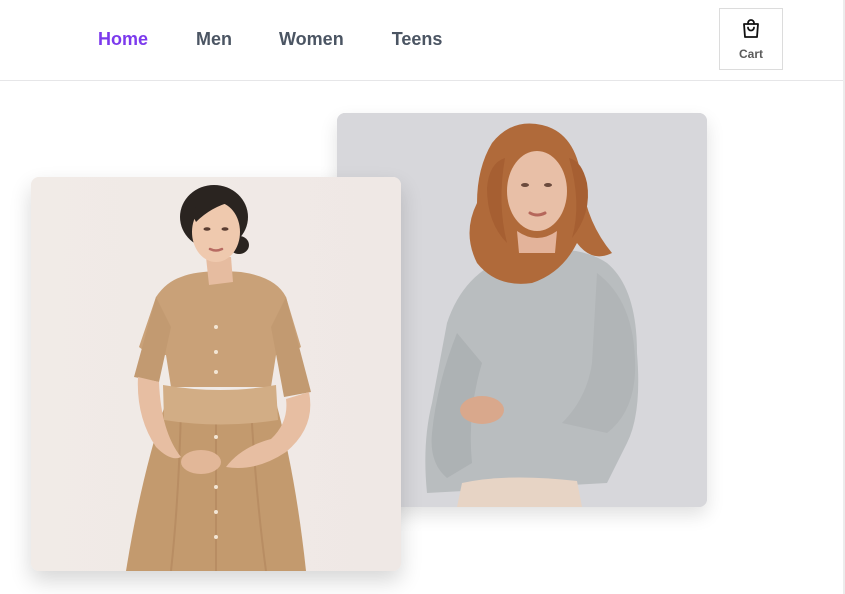  Describe the element at coordinates (750, 54) in the screenshot. I see `cart-label: Cart` at that location.